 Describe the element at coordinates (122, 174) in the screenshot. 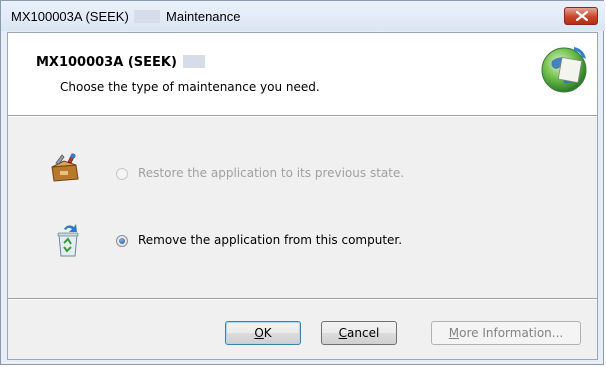

I see `restore-radio` at that location.